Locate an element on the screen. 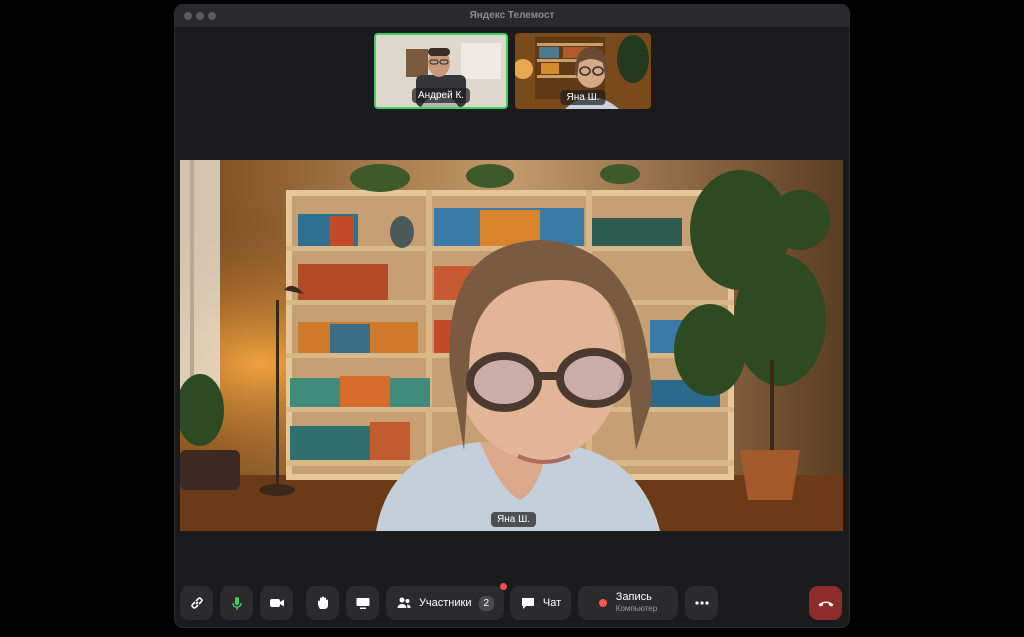 This screenshot has height=637, width=1024. link-icon is located at coordinates (196, 603).